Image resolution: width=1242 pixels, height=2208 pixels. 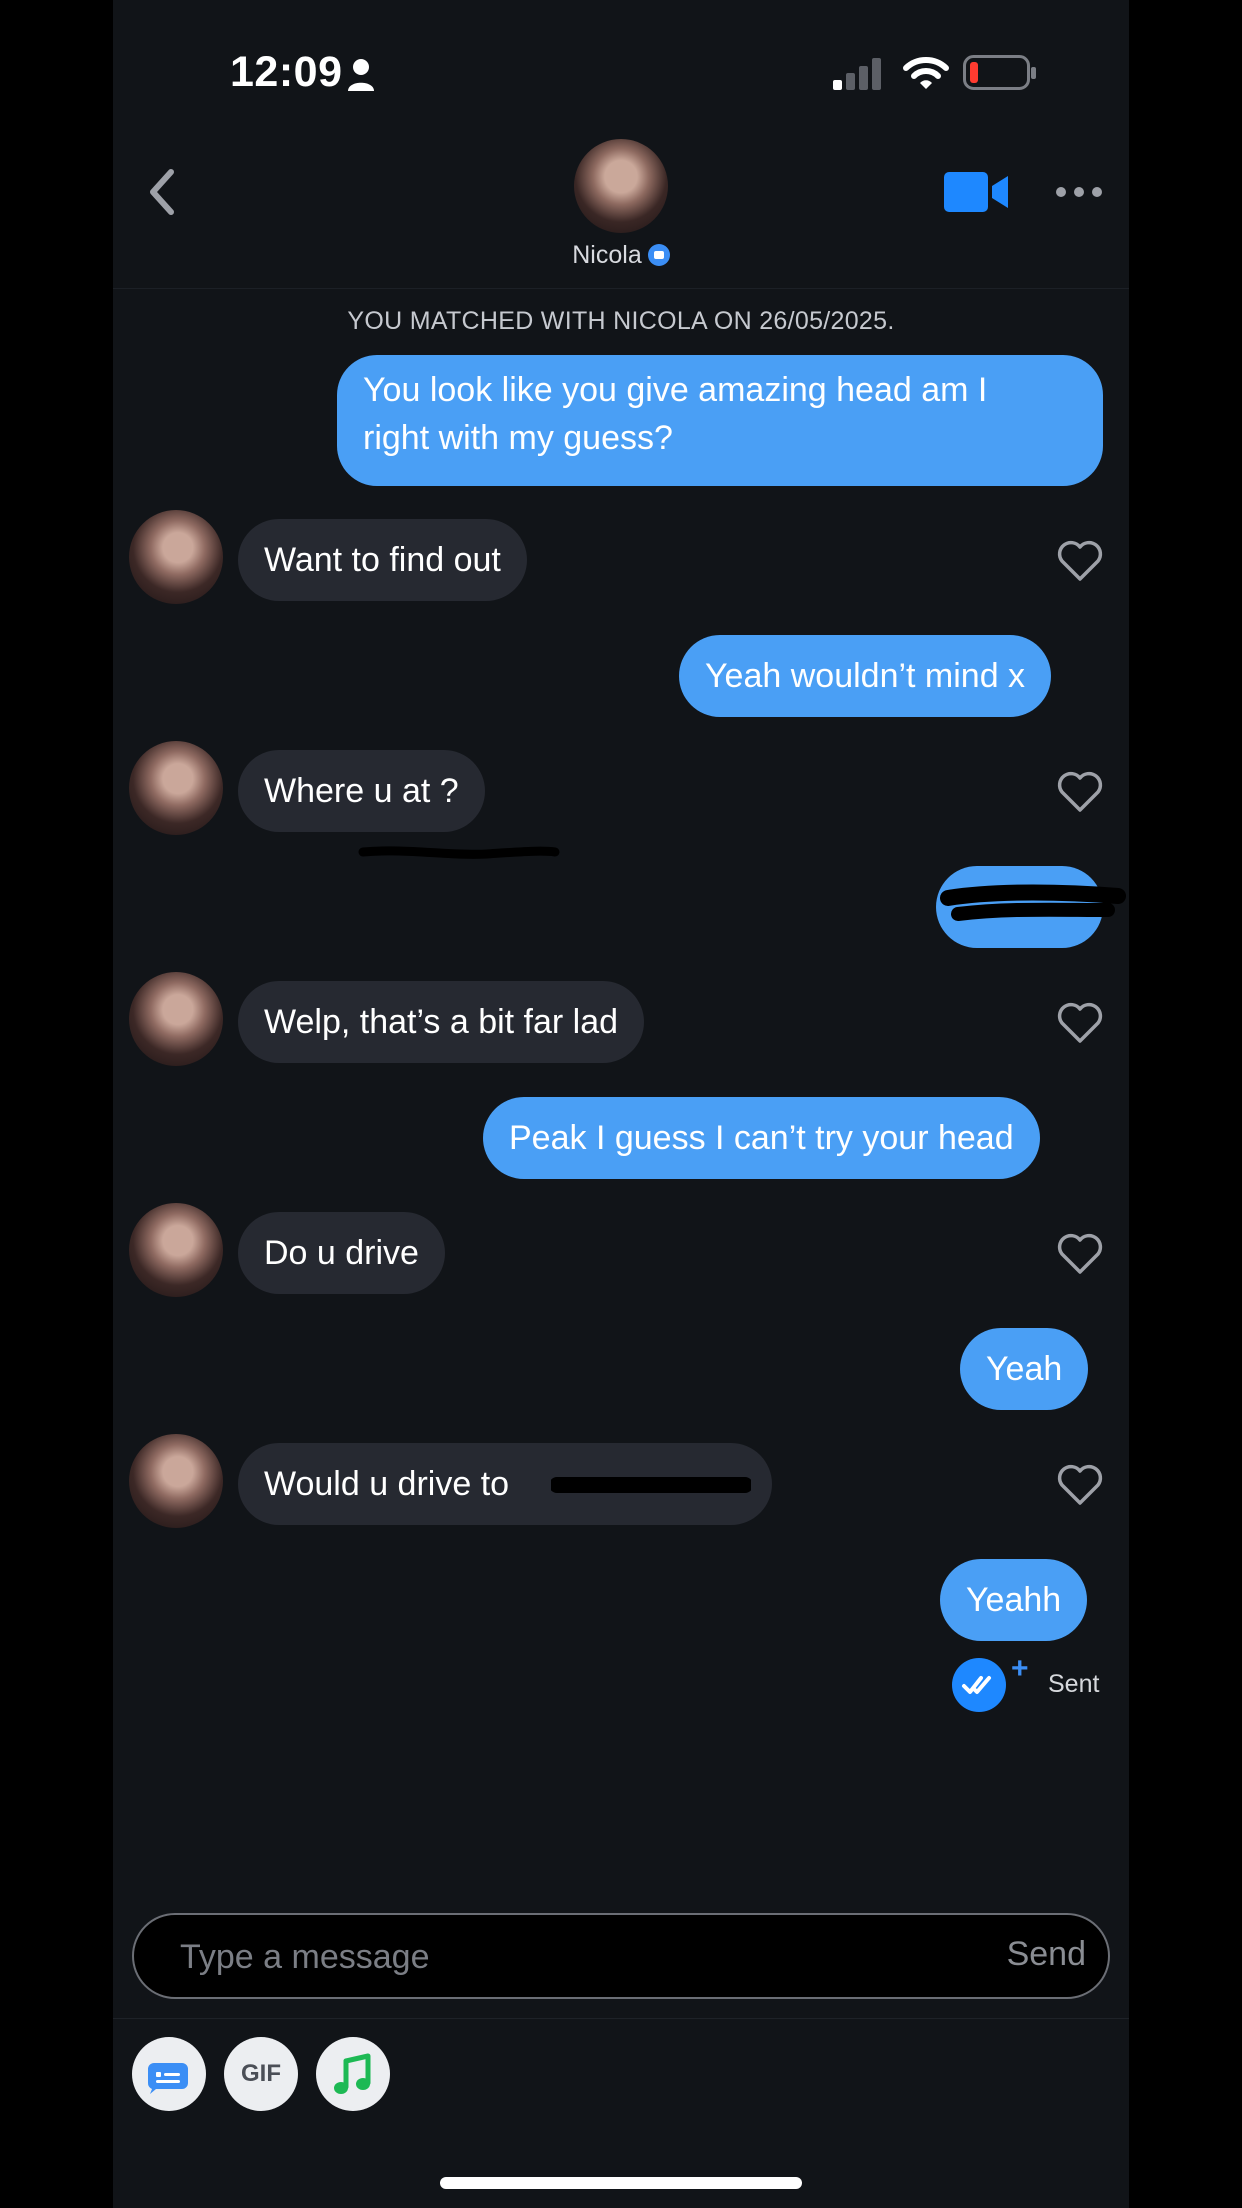 What do you see at coordinates (621, 2183) in the screenshot?
I see `home-indicator` at bounding box center [621, 2183].